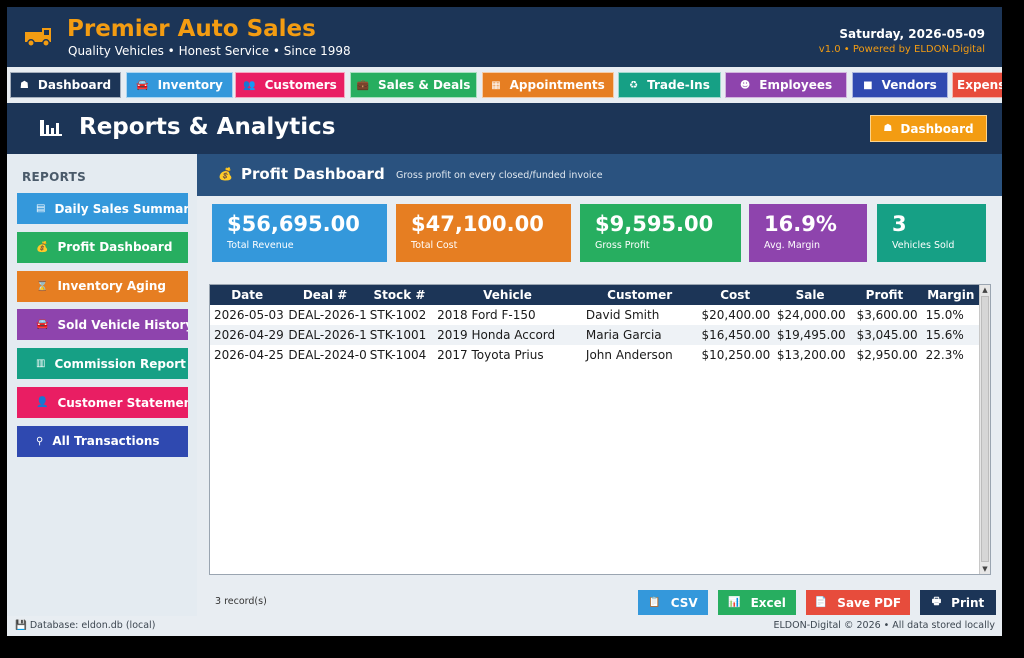 The width and height of the screenshot is (1024, 658). I want to click on kpi-value: $9,595.00, so click(654, 224).